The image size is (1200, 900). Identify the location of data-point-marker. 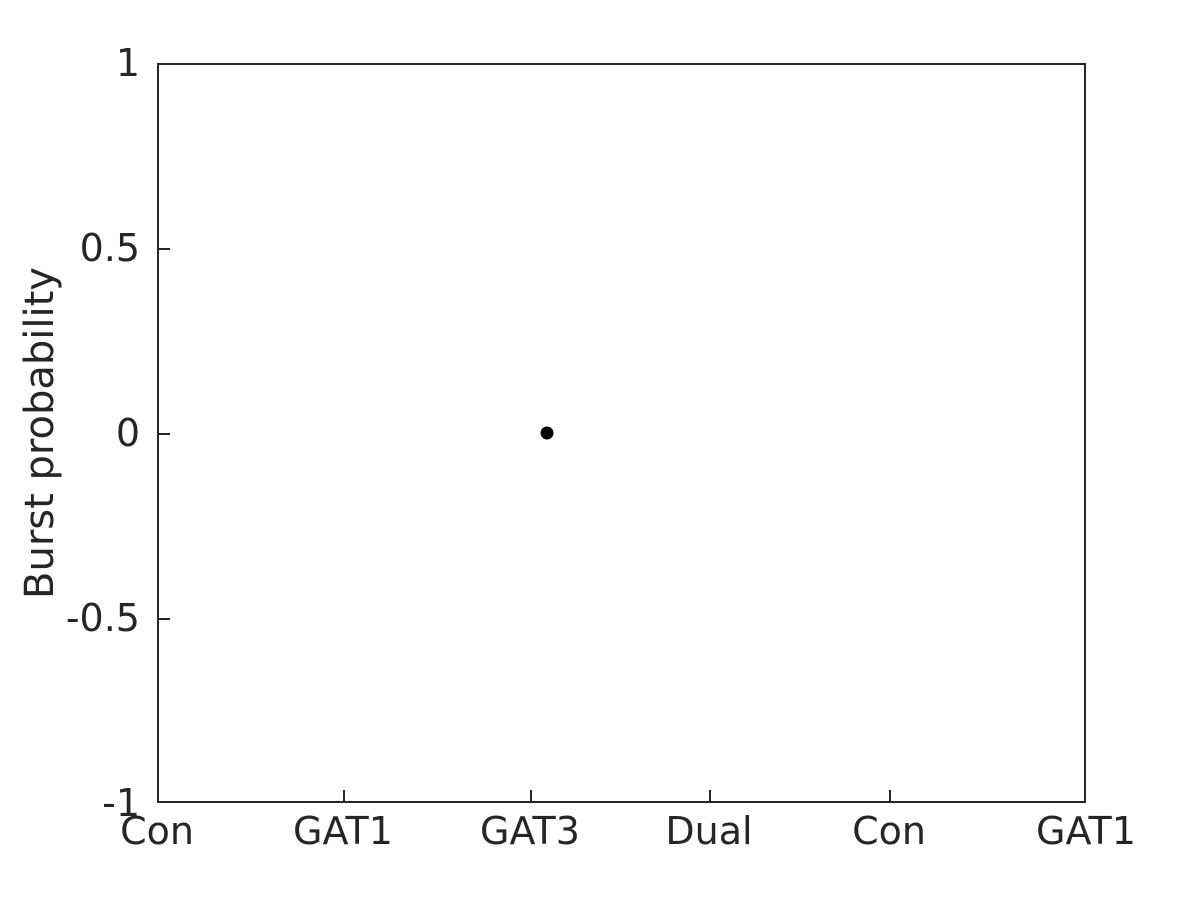
(547, 433).